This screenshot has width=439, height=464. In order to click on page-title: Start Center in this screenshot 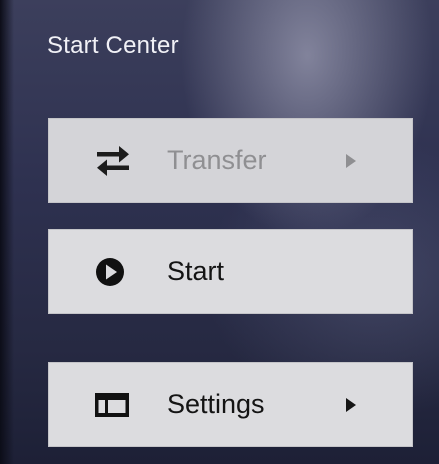, I will do `click(113, 45)`.